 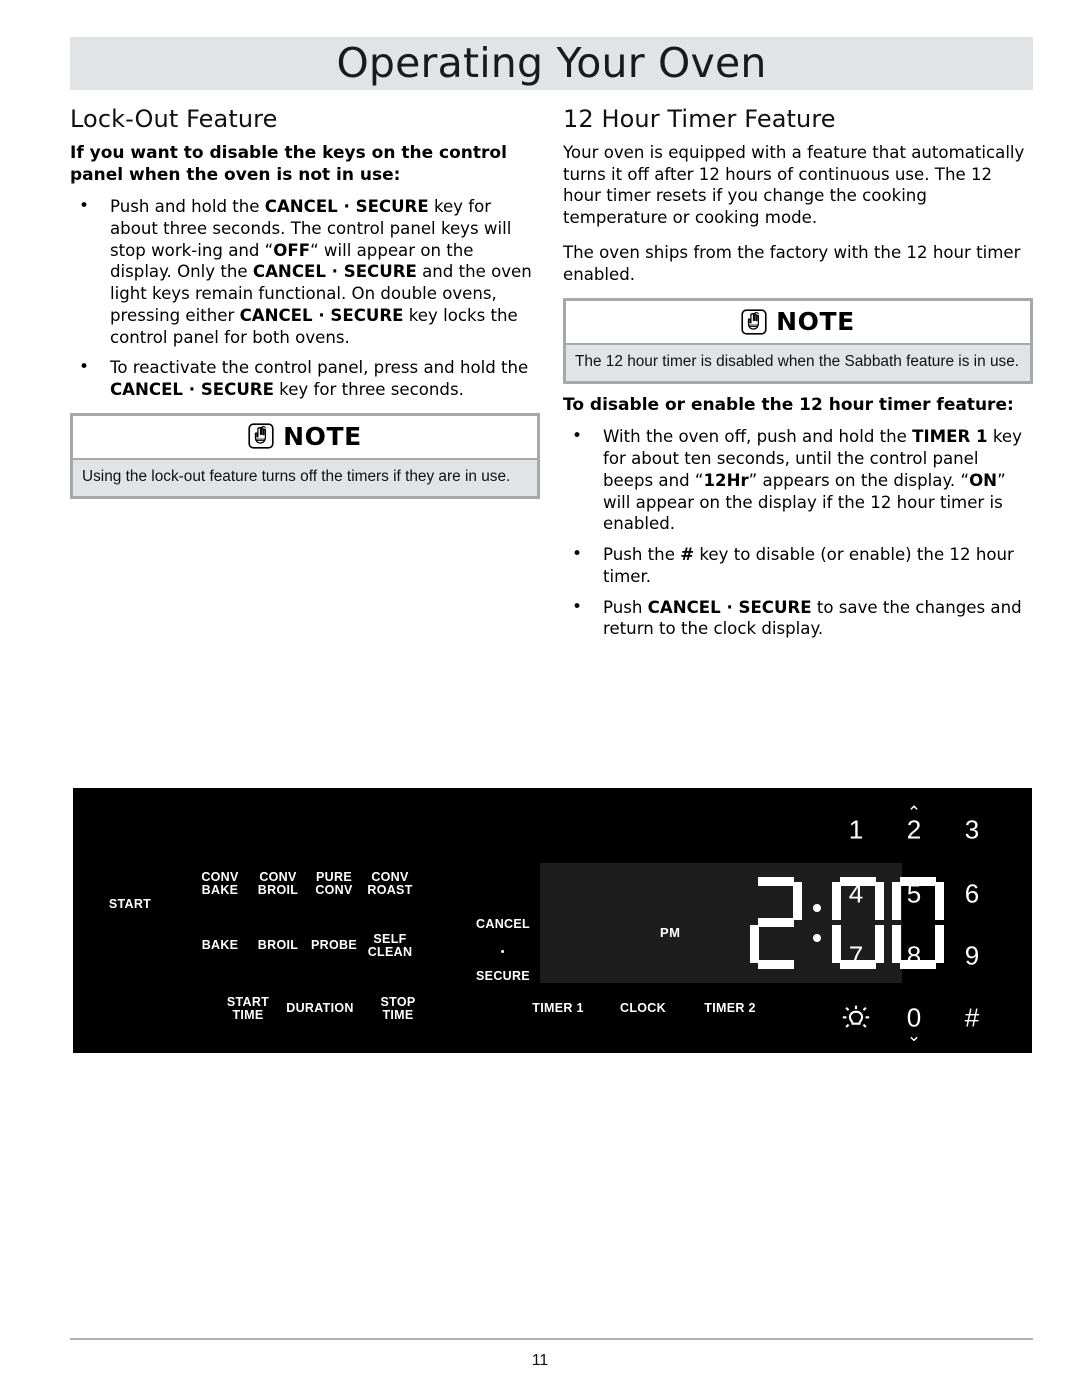 What do you see at coordinates (699, 119) in the screenshot?
I see `right-section-title: 12 Hour Timer Feature` at bounding box center [699, 119].